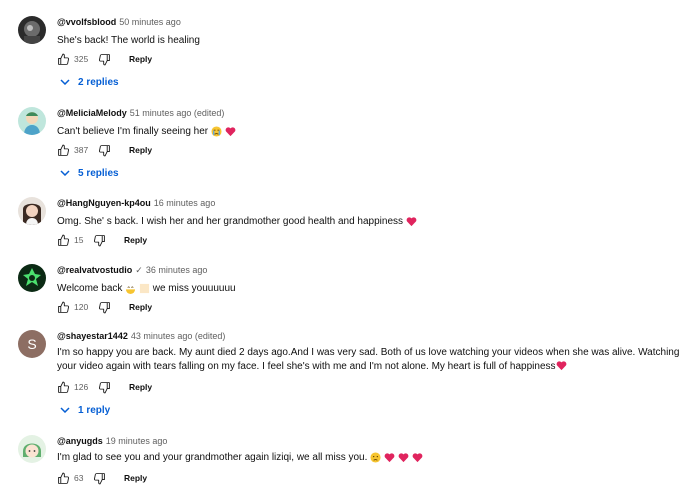  Describe the element at coordinates (92, 336) in the screenshot. I see `author-name: @shayestar1442` at that location.